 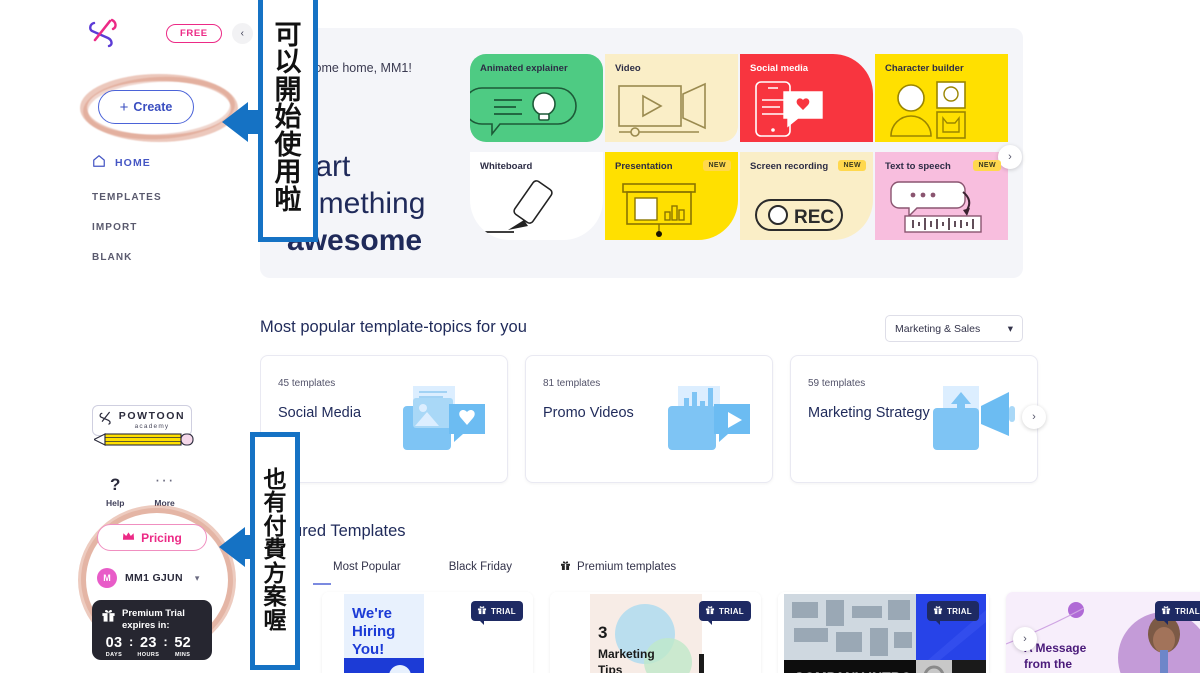 I want to click on countdown-sep-2: :, so click(x=165, y=641).